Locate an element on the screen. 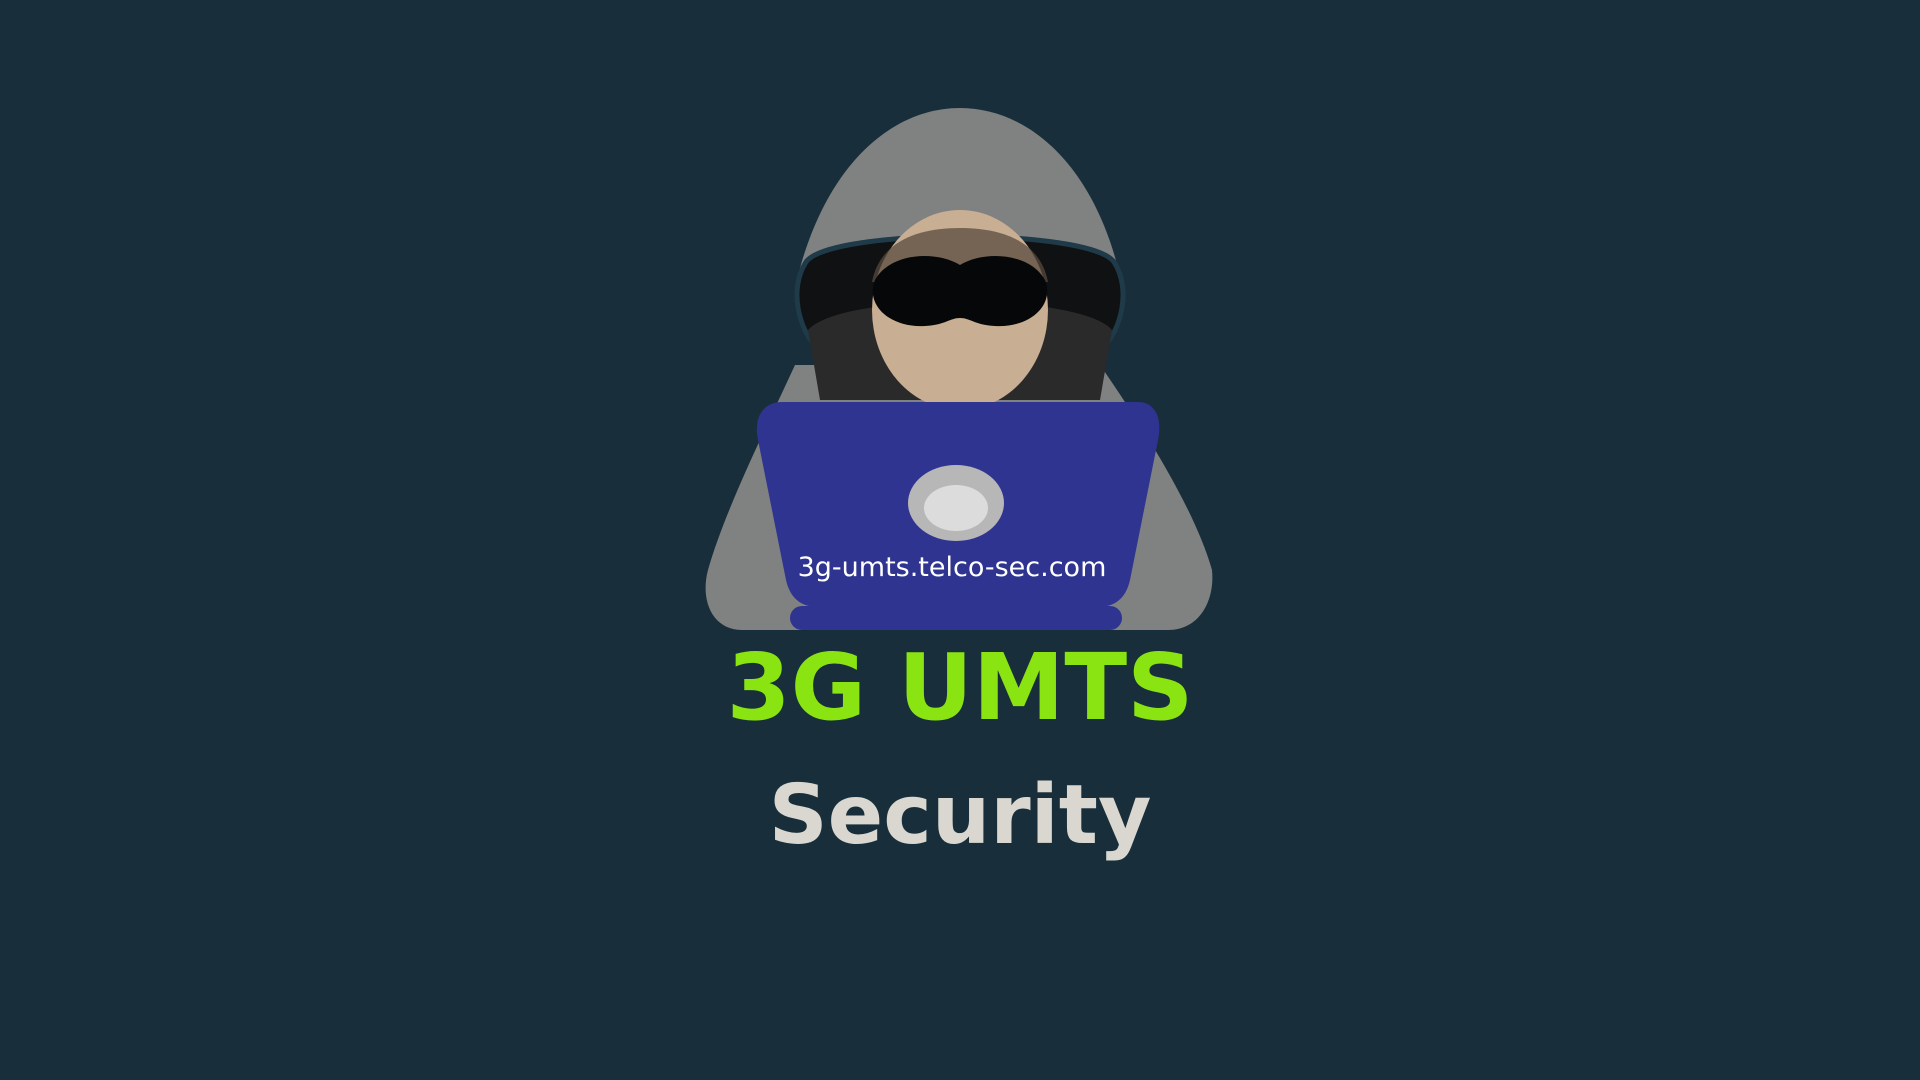 The image size is (1920, 1080). laptop-base is located at coordinates (956, 618).